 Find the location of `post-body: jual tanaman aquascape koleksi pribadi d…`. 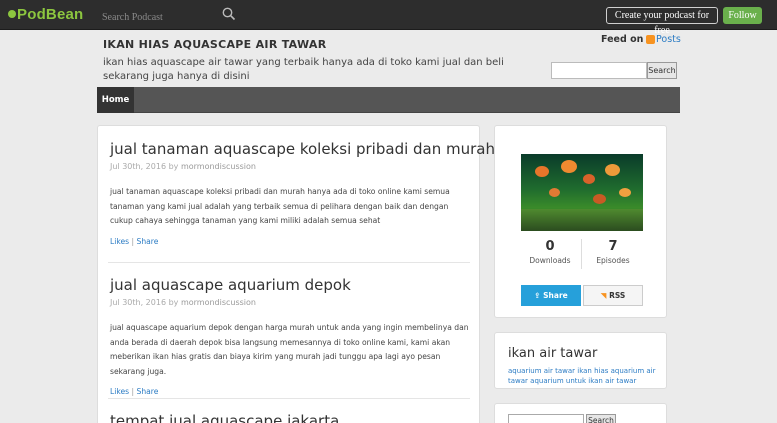

post-body: jual tanaman aquascape koleksi pribadi d… is located at coordinates (280, 206).